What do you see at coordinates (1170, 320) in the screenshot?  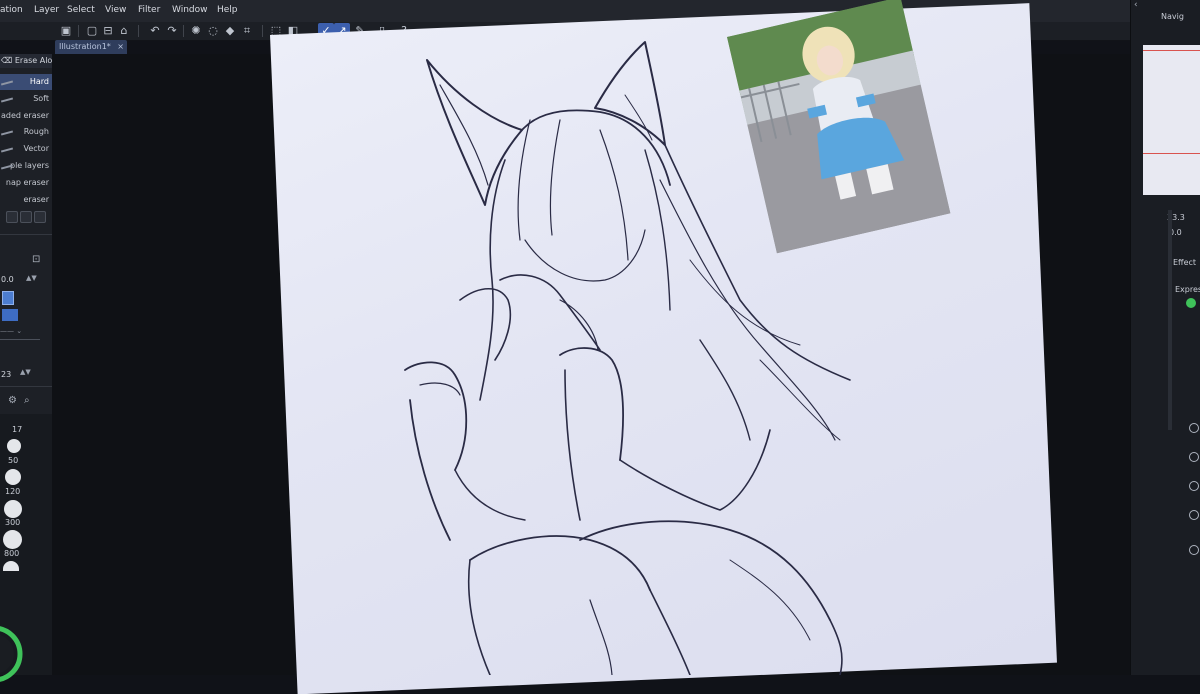 I see `scrollbar` at bounding box center [1170, 320].